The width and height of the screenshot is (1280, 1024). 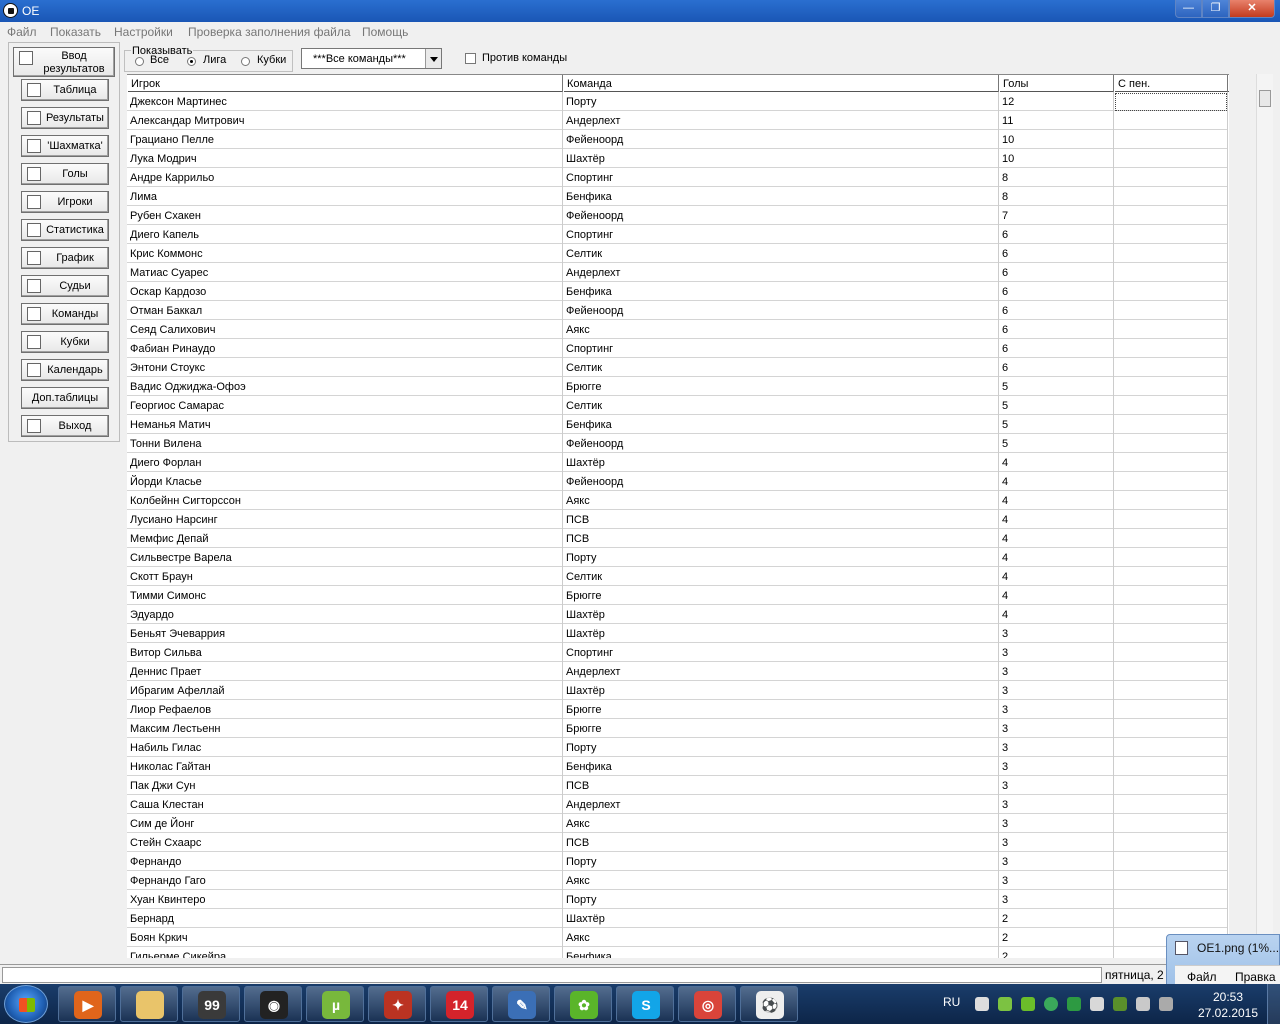 What do you see at coordinates (345, 481) in the screenshot?
I see `player-cell: Йорди Класье` at bounding box center [345, 481].